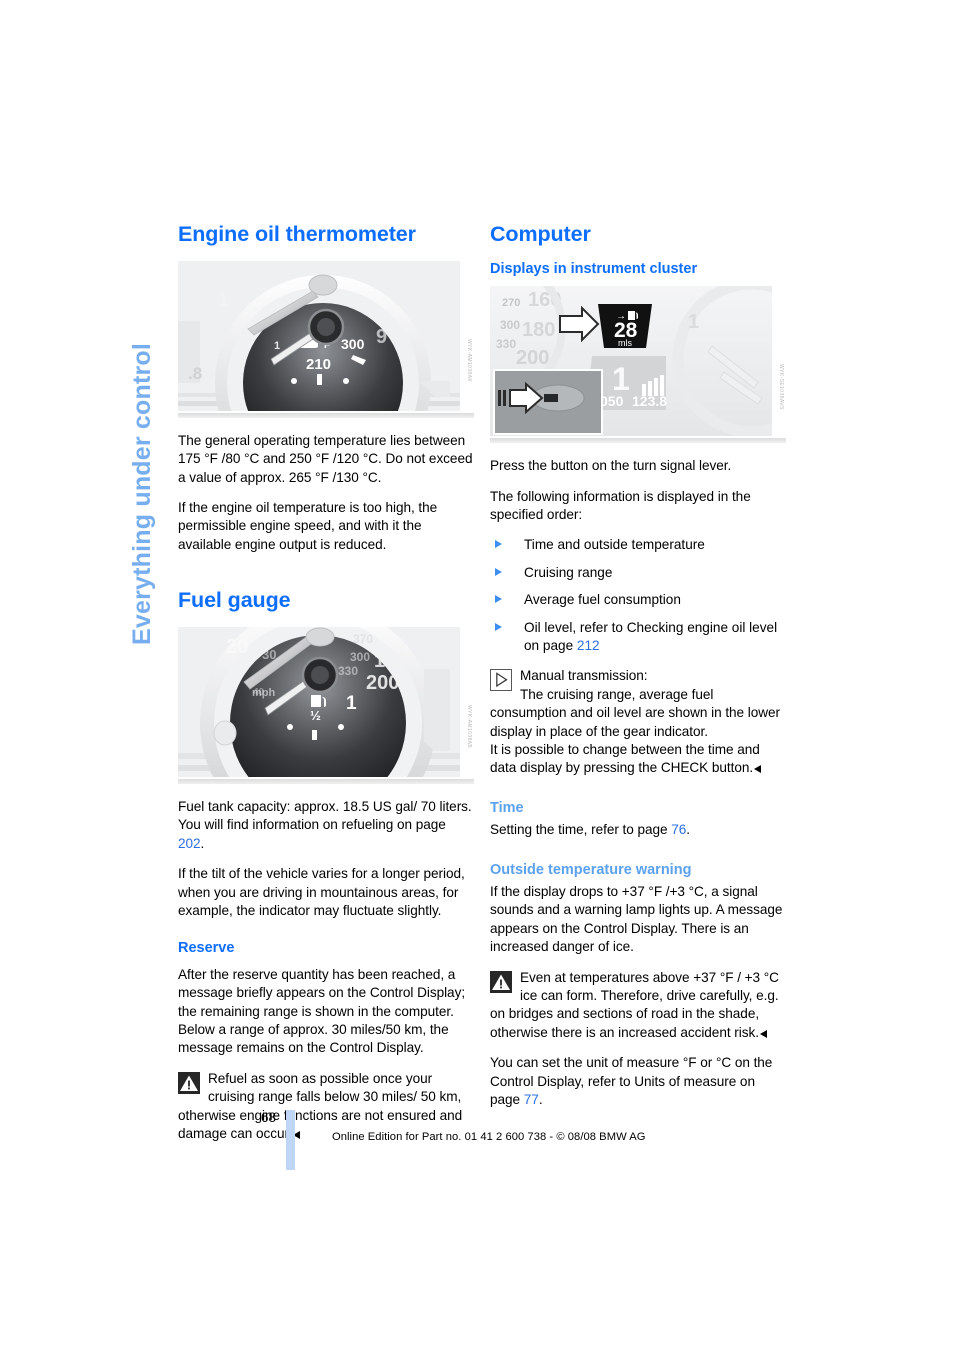  What do you see at coordinates (540, 234) in the screenshot?
I see `heading-computer: Computer` at bounding box center [540, 234].